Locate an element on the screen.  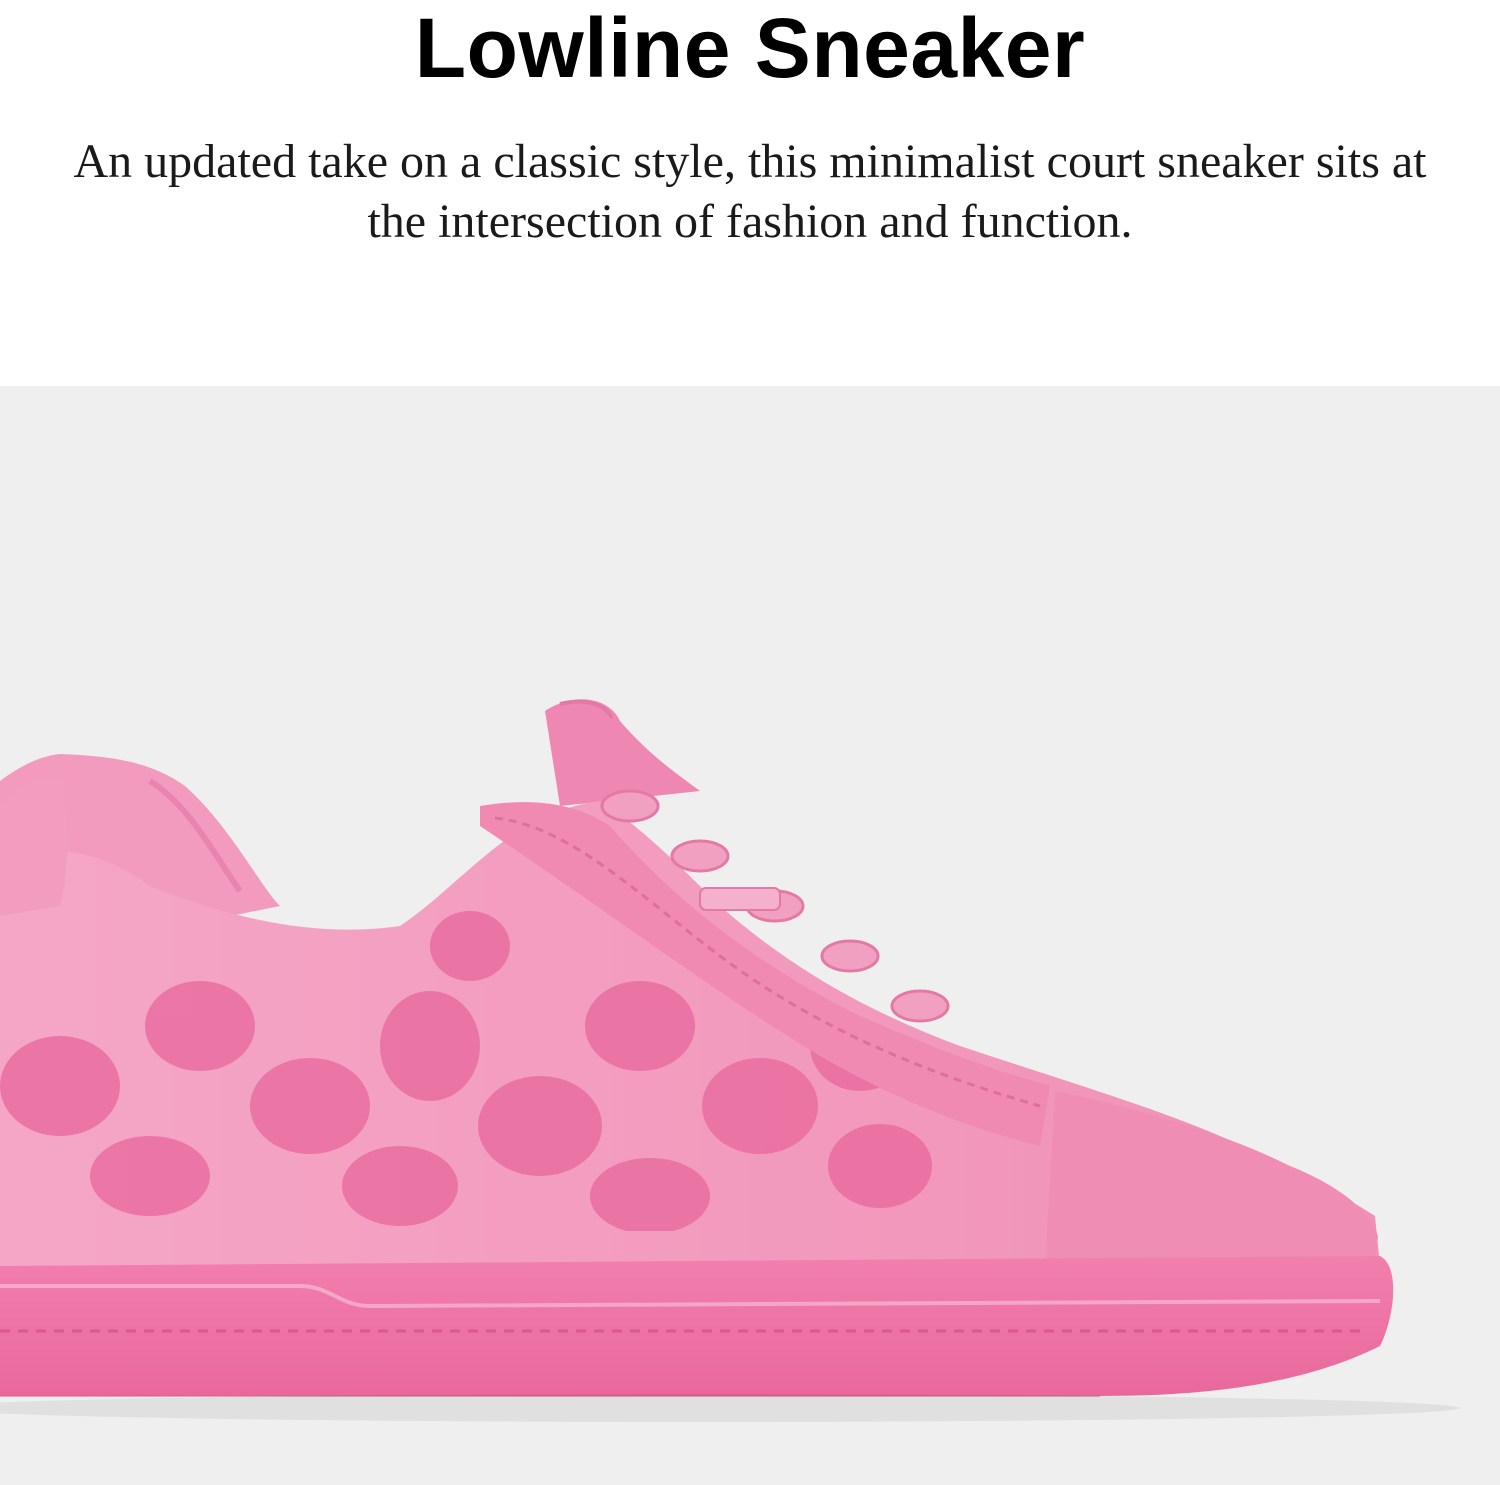
logo-tab is located at coordinates (740, 899).